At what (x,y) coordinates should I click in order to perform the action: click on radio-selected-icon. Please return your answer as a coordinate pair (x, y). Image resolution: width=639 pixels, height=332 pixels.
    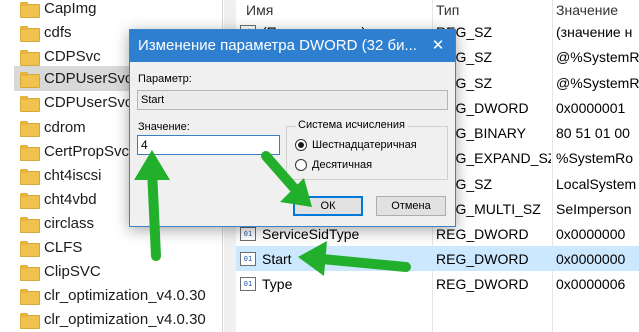
    Looking at the image, I should click on (301, 145).